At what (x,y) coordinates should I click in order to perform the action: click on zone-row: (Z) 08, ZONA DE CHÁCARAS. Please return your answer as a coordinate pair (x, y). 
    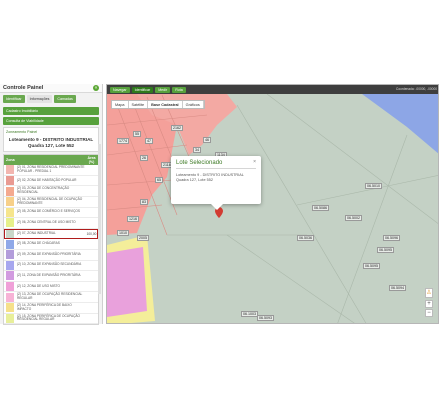
    Looking at the image, I should click on (51, 244).